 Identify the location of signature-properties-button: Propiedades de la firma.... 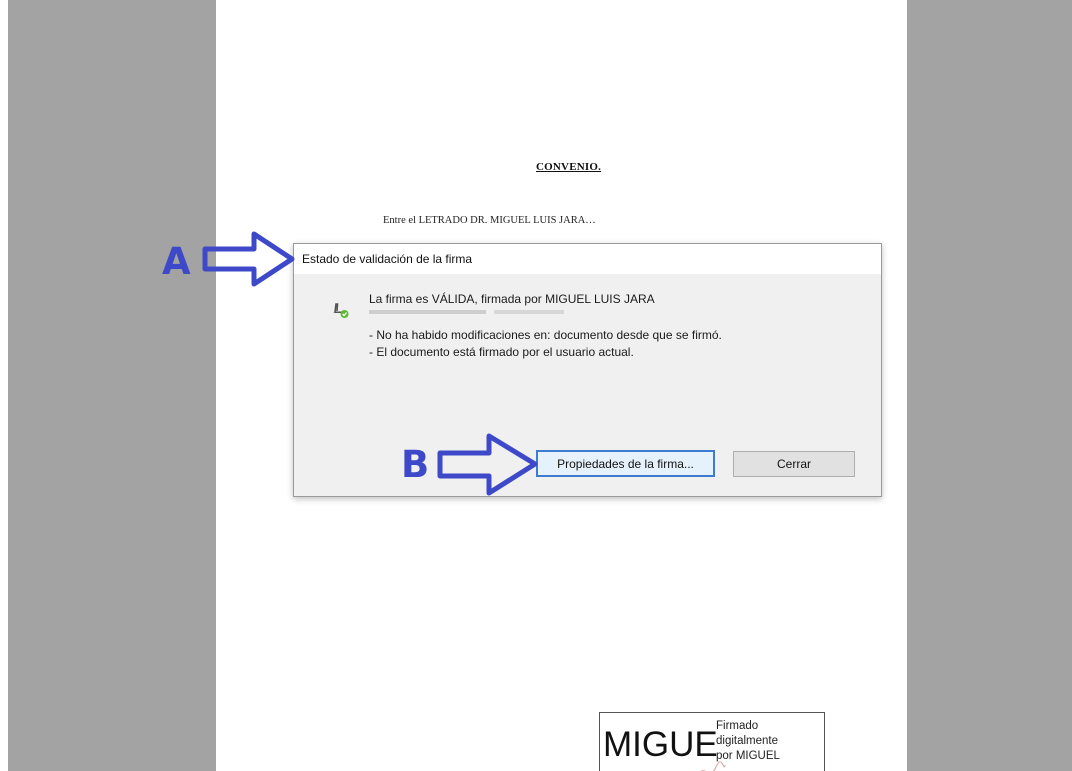
(625, 463).